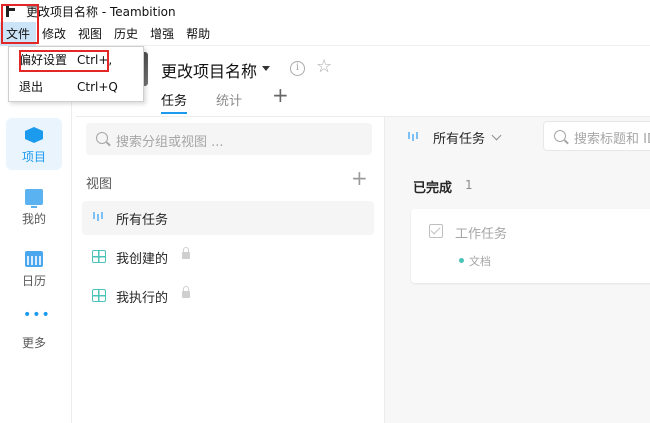  I want to click on chevron-down-icon, so click(496, 135).